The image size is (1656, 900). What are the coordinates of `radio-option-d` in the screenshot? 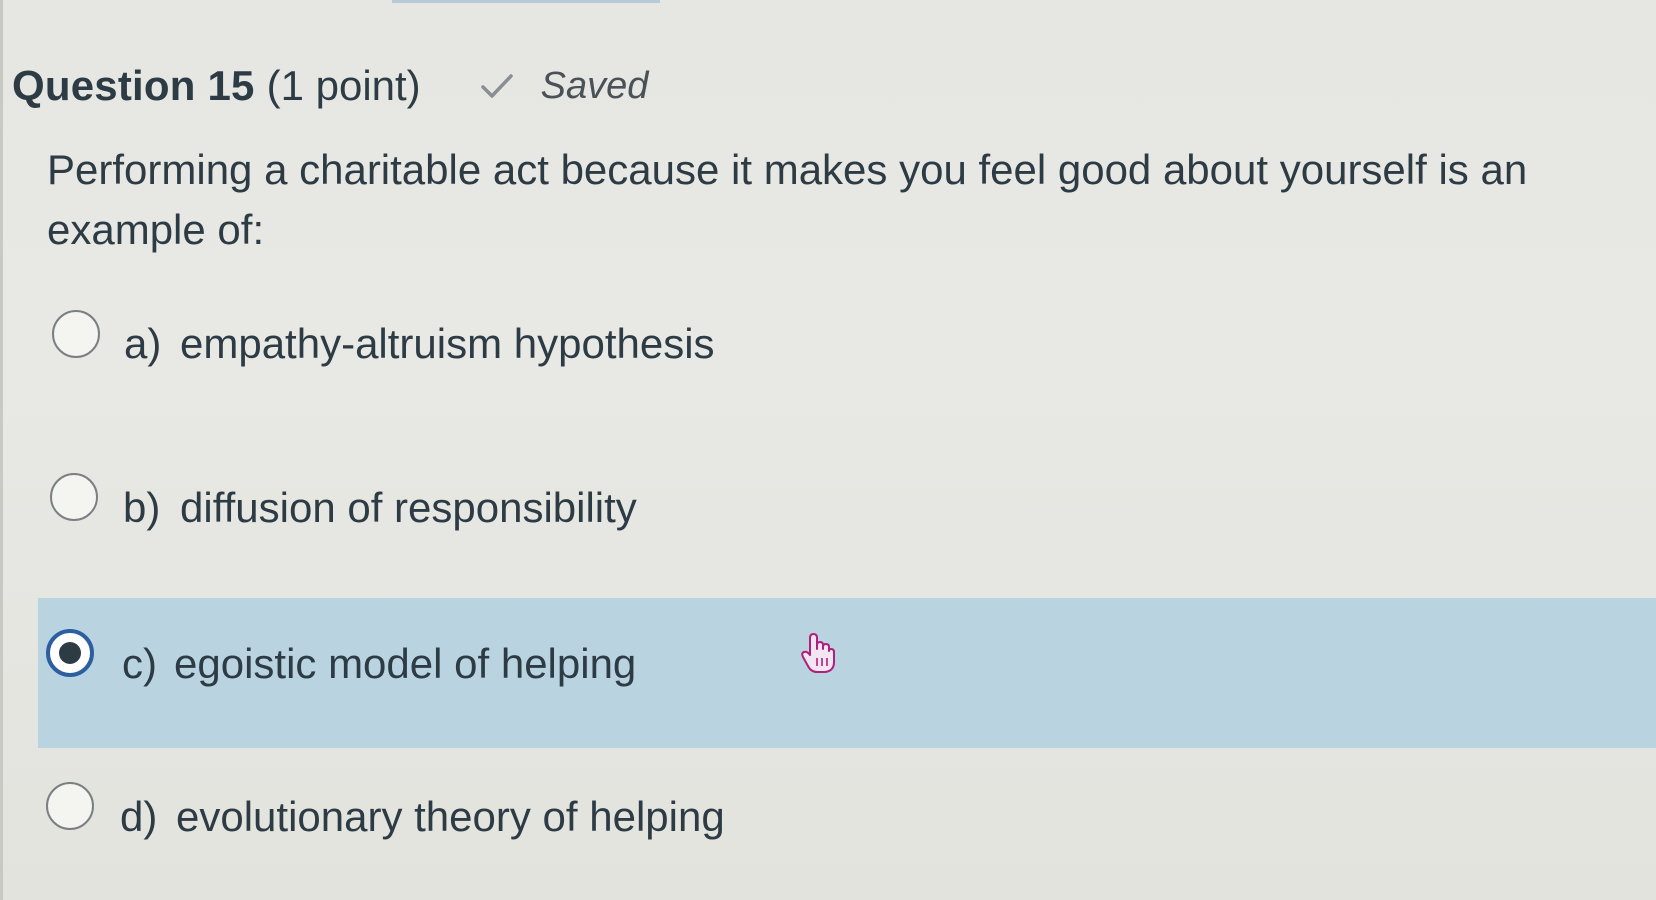 It's located at (70, 806).